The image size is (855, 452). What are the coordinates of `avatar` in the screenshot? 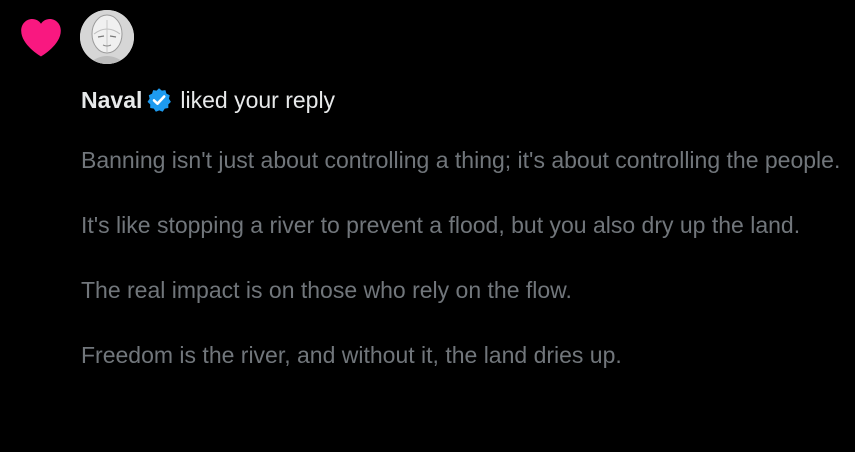 It's located at (107, 37).